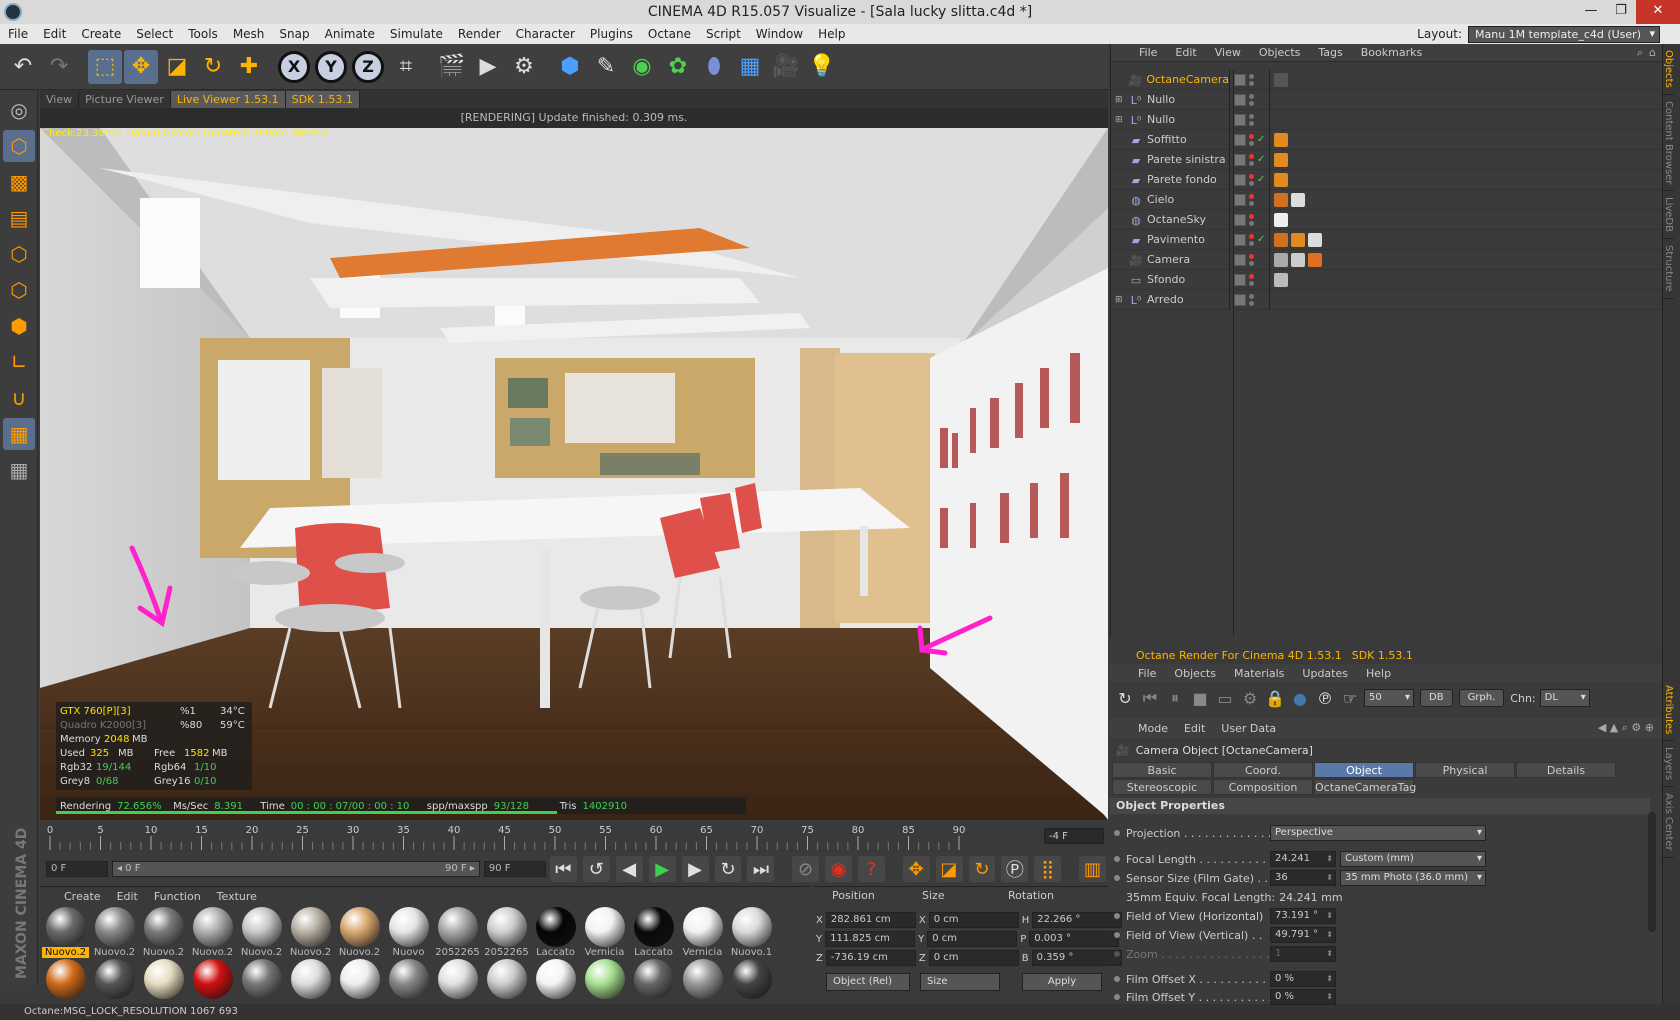 This screenshot has width=1680, height=1020. I want to click on attr-menu-edit: Edit, so click(1194, 728).